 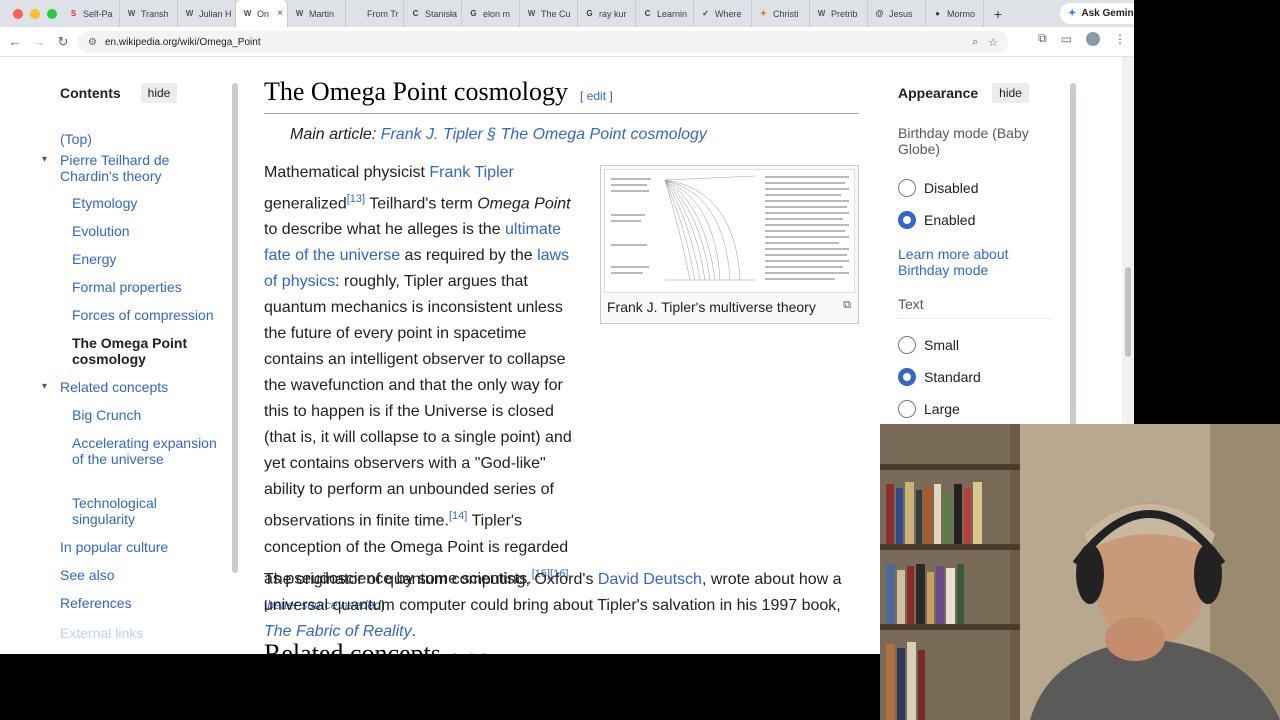 What do you see at coordinates (144, 415) in the screenshot?
I see `toc-item: Big Crunch` at bounding box center [144, 415].